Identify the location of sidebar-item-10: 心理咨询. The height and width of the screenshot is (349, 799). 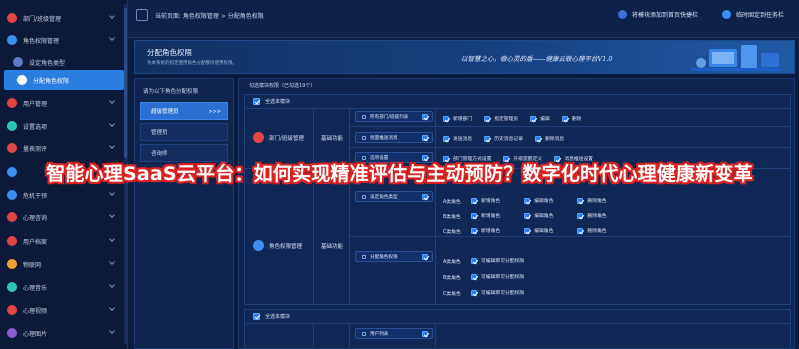
(61, 217).